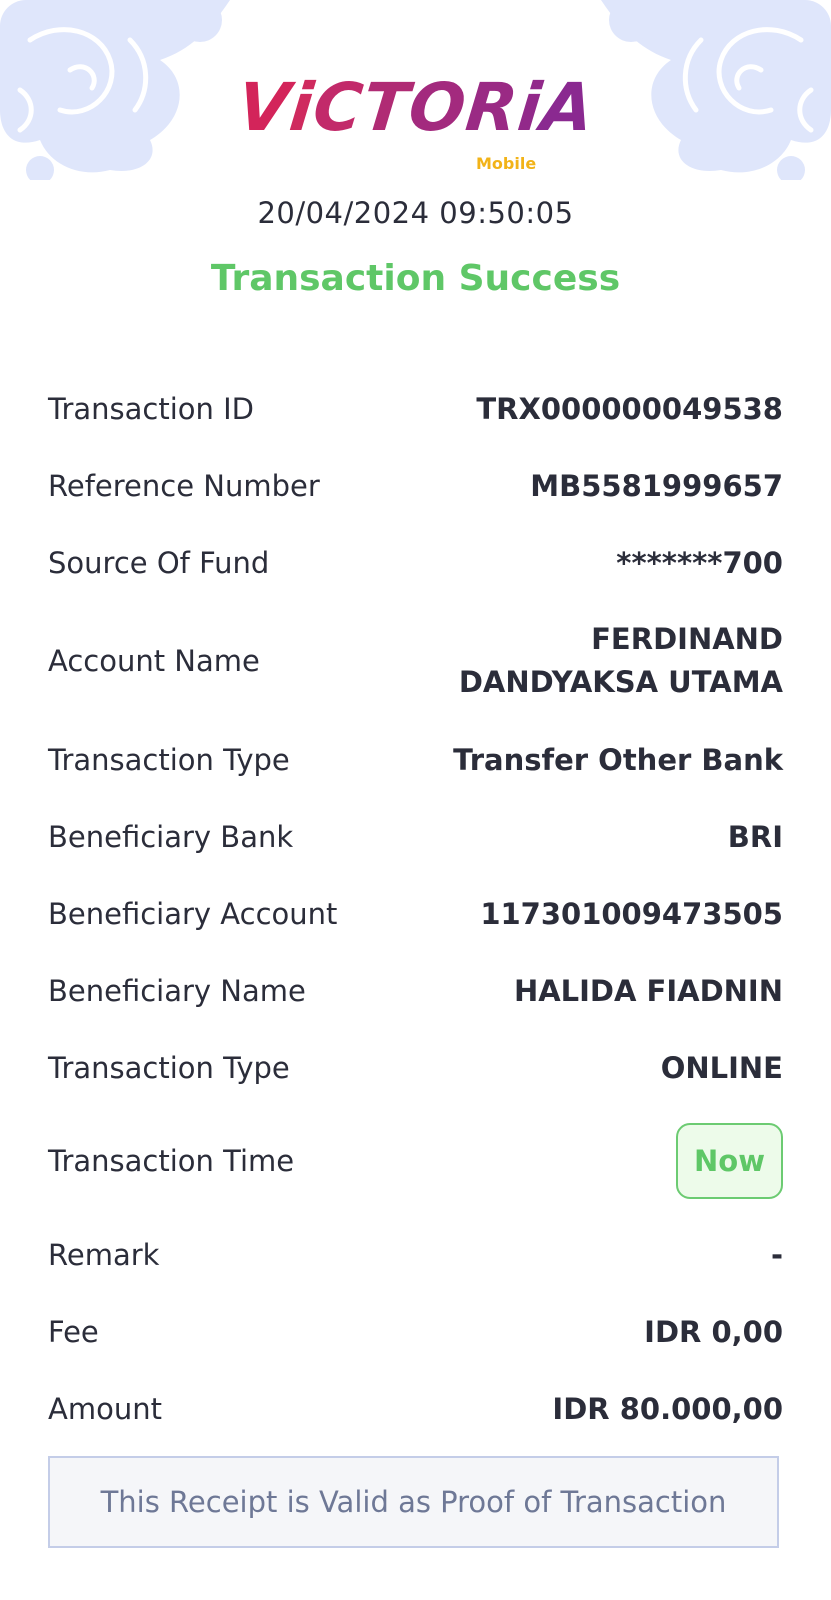  Describe the element at coordinates (171, 1161) in the screenshot. I see `detail-label: Transaction Time` at that location.